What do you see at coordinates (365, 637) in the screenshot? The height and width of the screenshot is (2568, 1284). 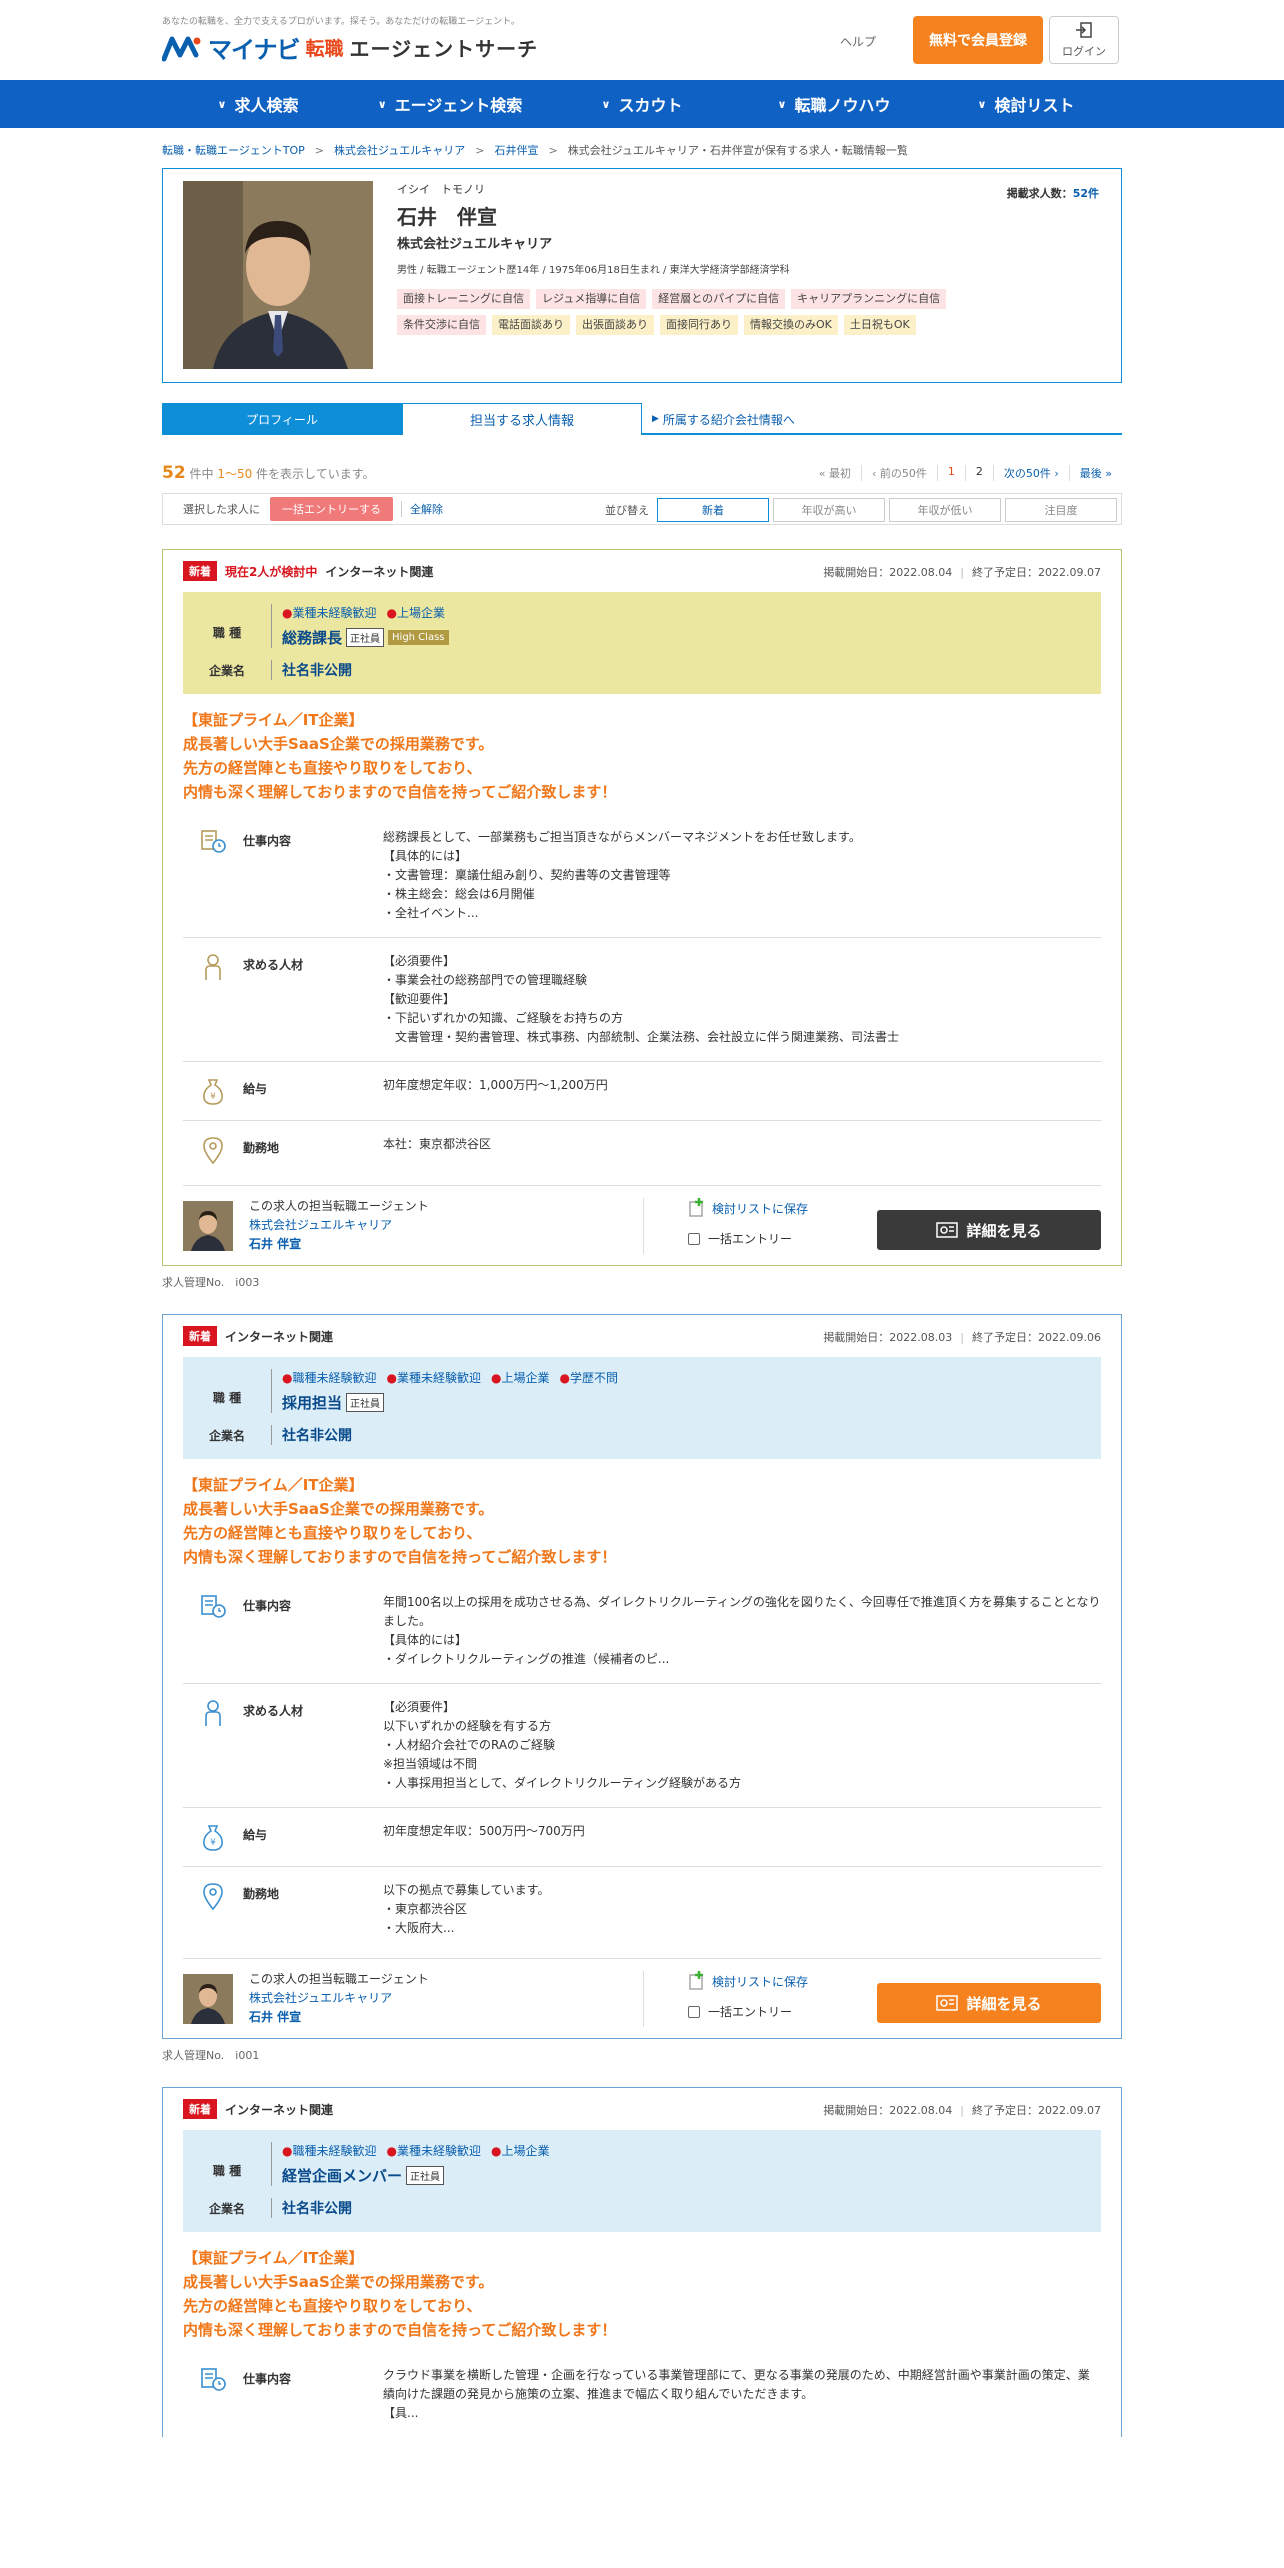 I see `job-title: 総務課長 正社員 High Class` at bounding box center [365, 637].